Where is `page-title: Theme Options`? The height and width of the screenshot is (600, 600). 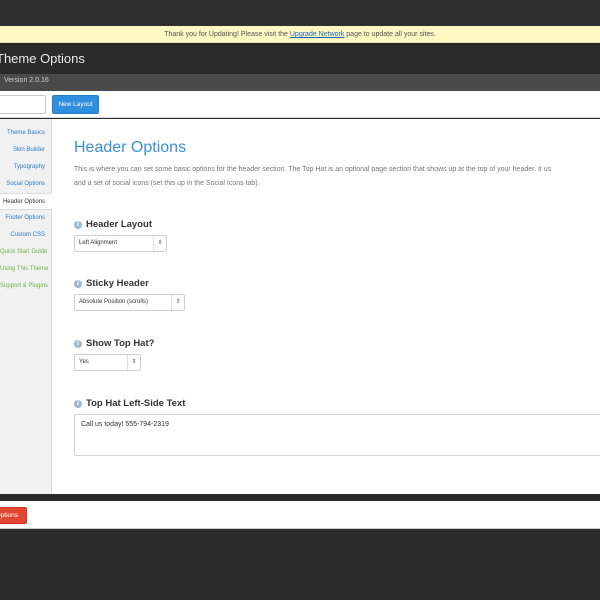 page-title: Theme Options is located at coordinates (42, 58).